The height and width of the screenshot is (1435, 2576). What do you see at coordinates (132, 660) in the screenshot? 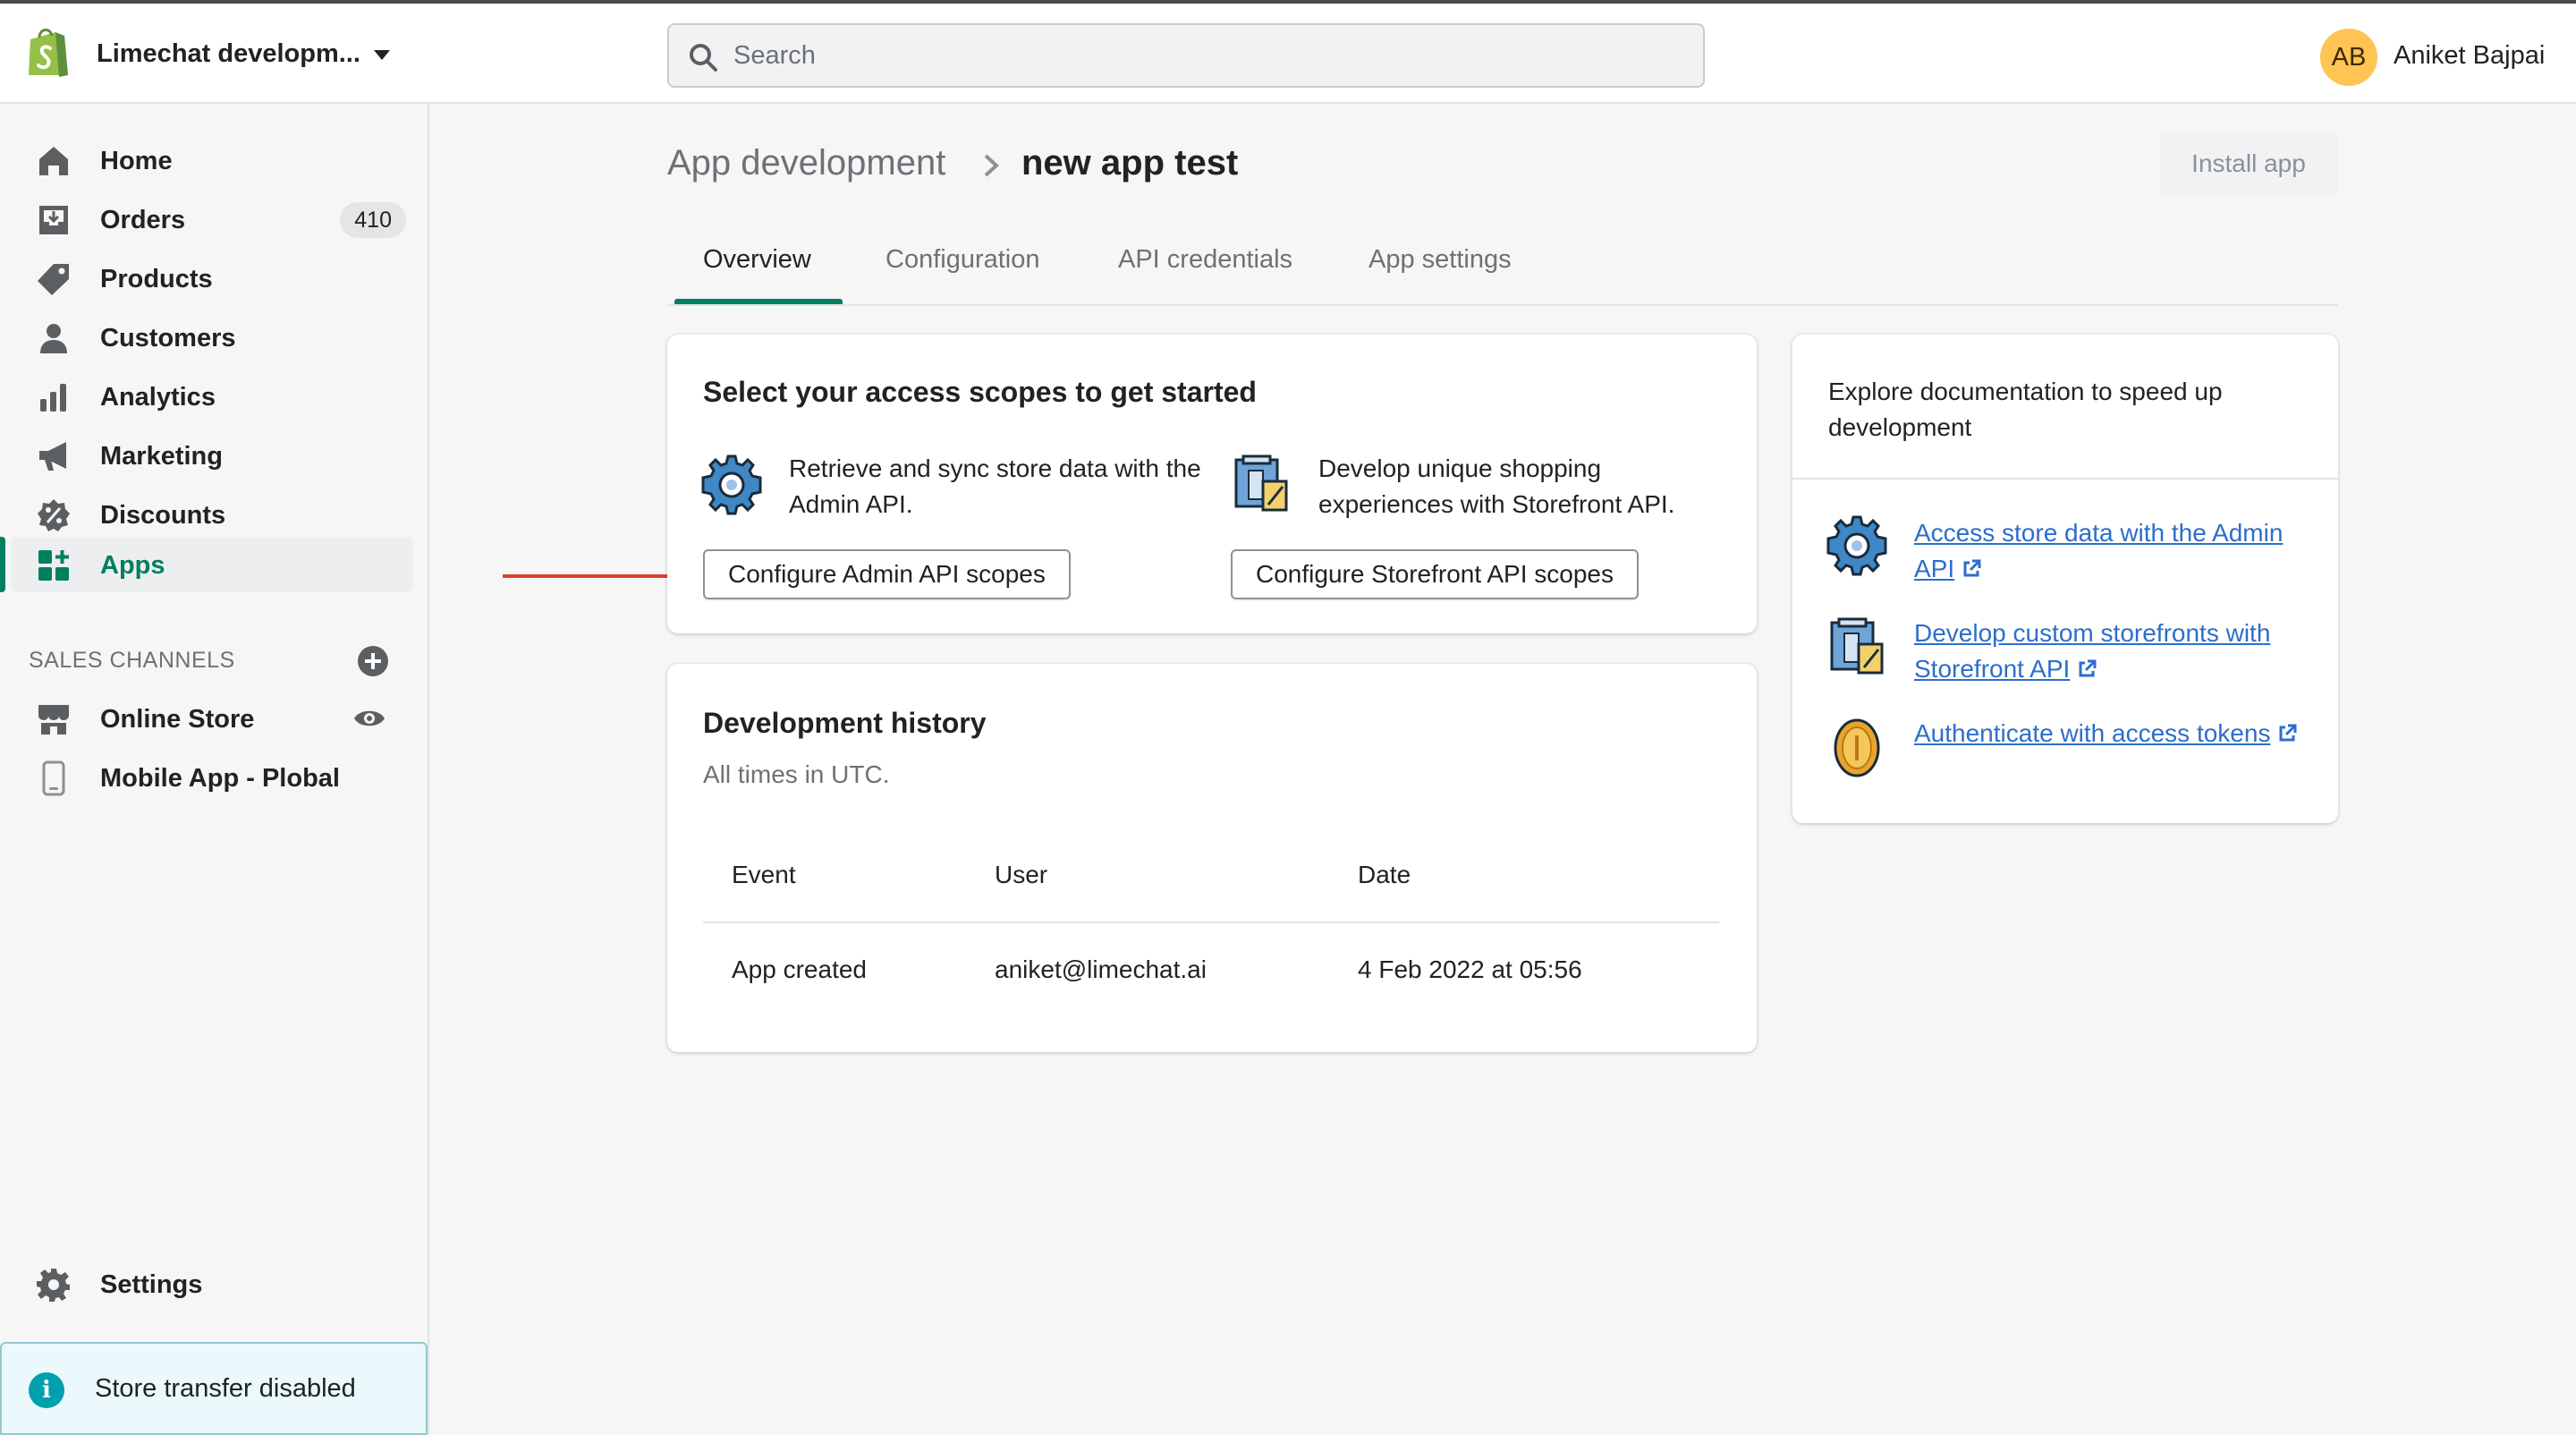
I see `sales-channels-title: SALES CHANNELS` at bounding box center [132, 660].